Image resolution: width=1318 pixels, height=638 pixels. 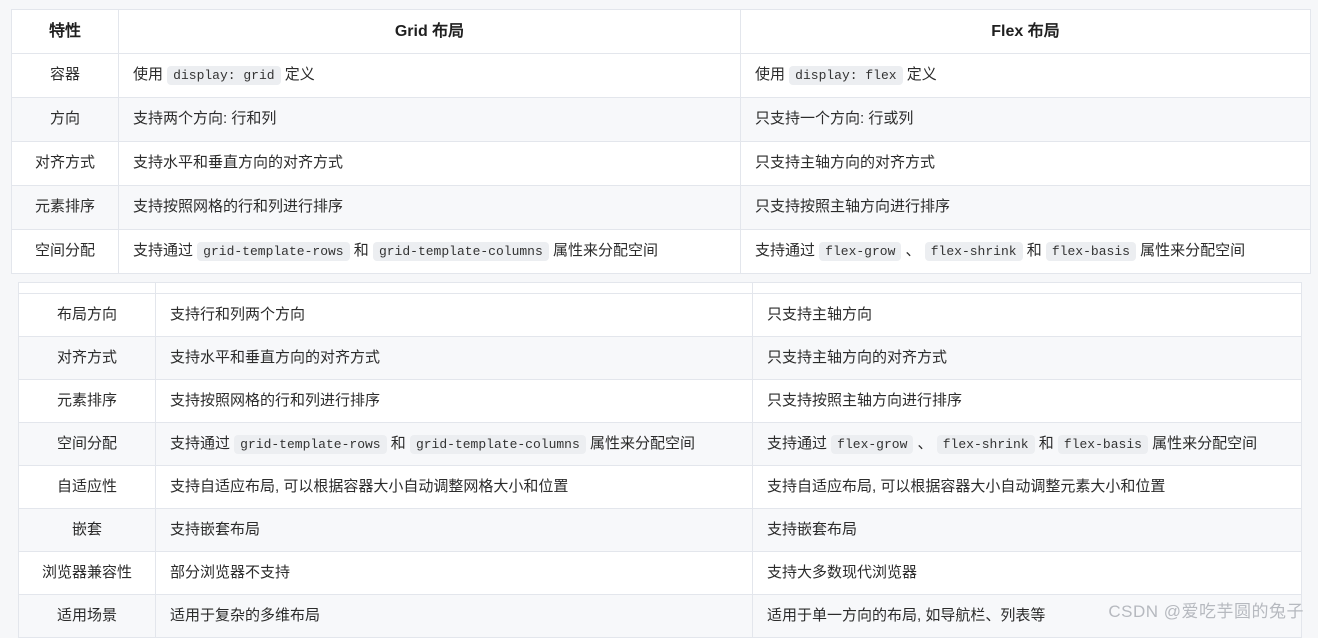 What do you see at coordinates (454, 288) in the screenshot?
I see `column-header-grid` at bounding box center [454, 288].